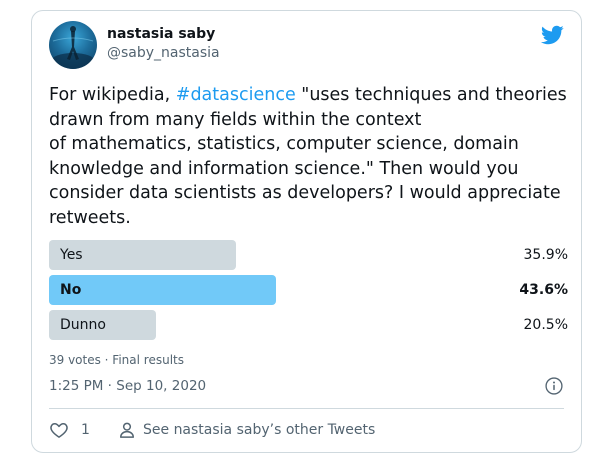 The image size is (596, 467). I want to click on info-icon, so click(554, 386).